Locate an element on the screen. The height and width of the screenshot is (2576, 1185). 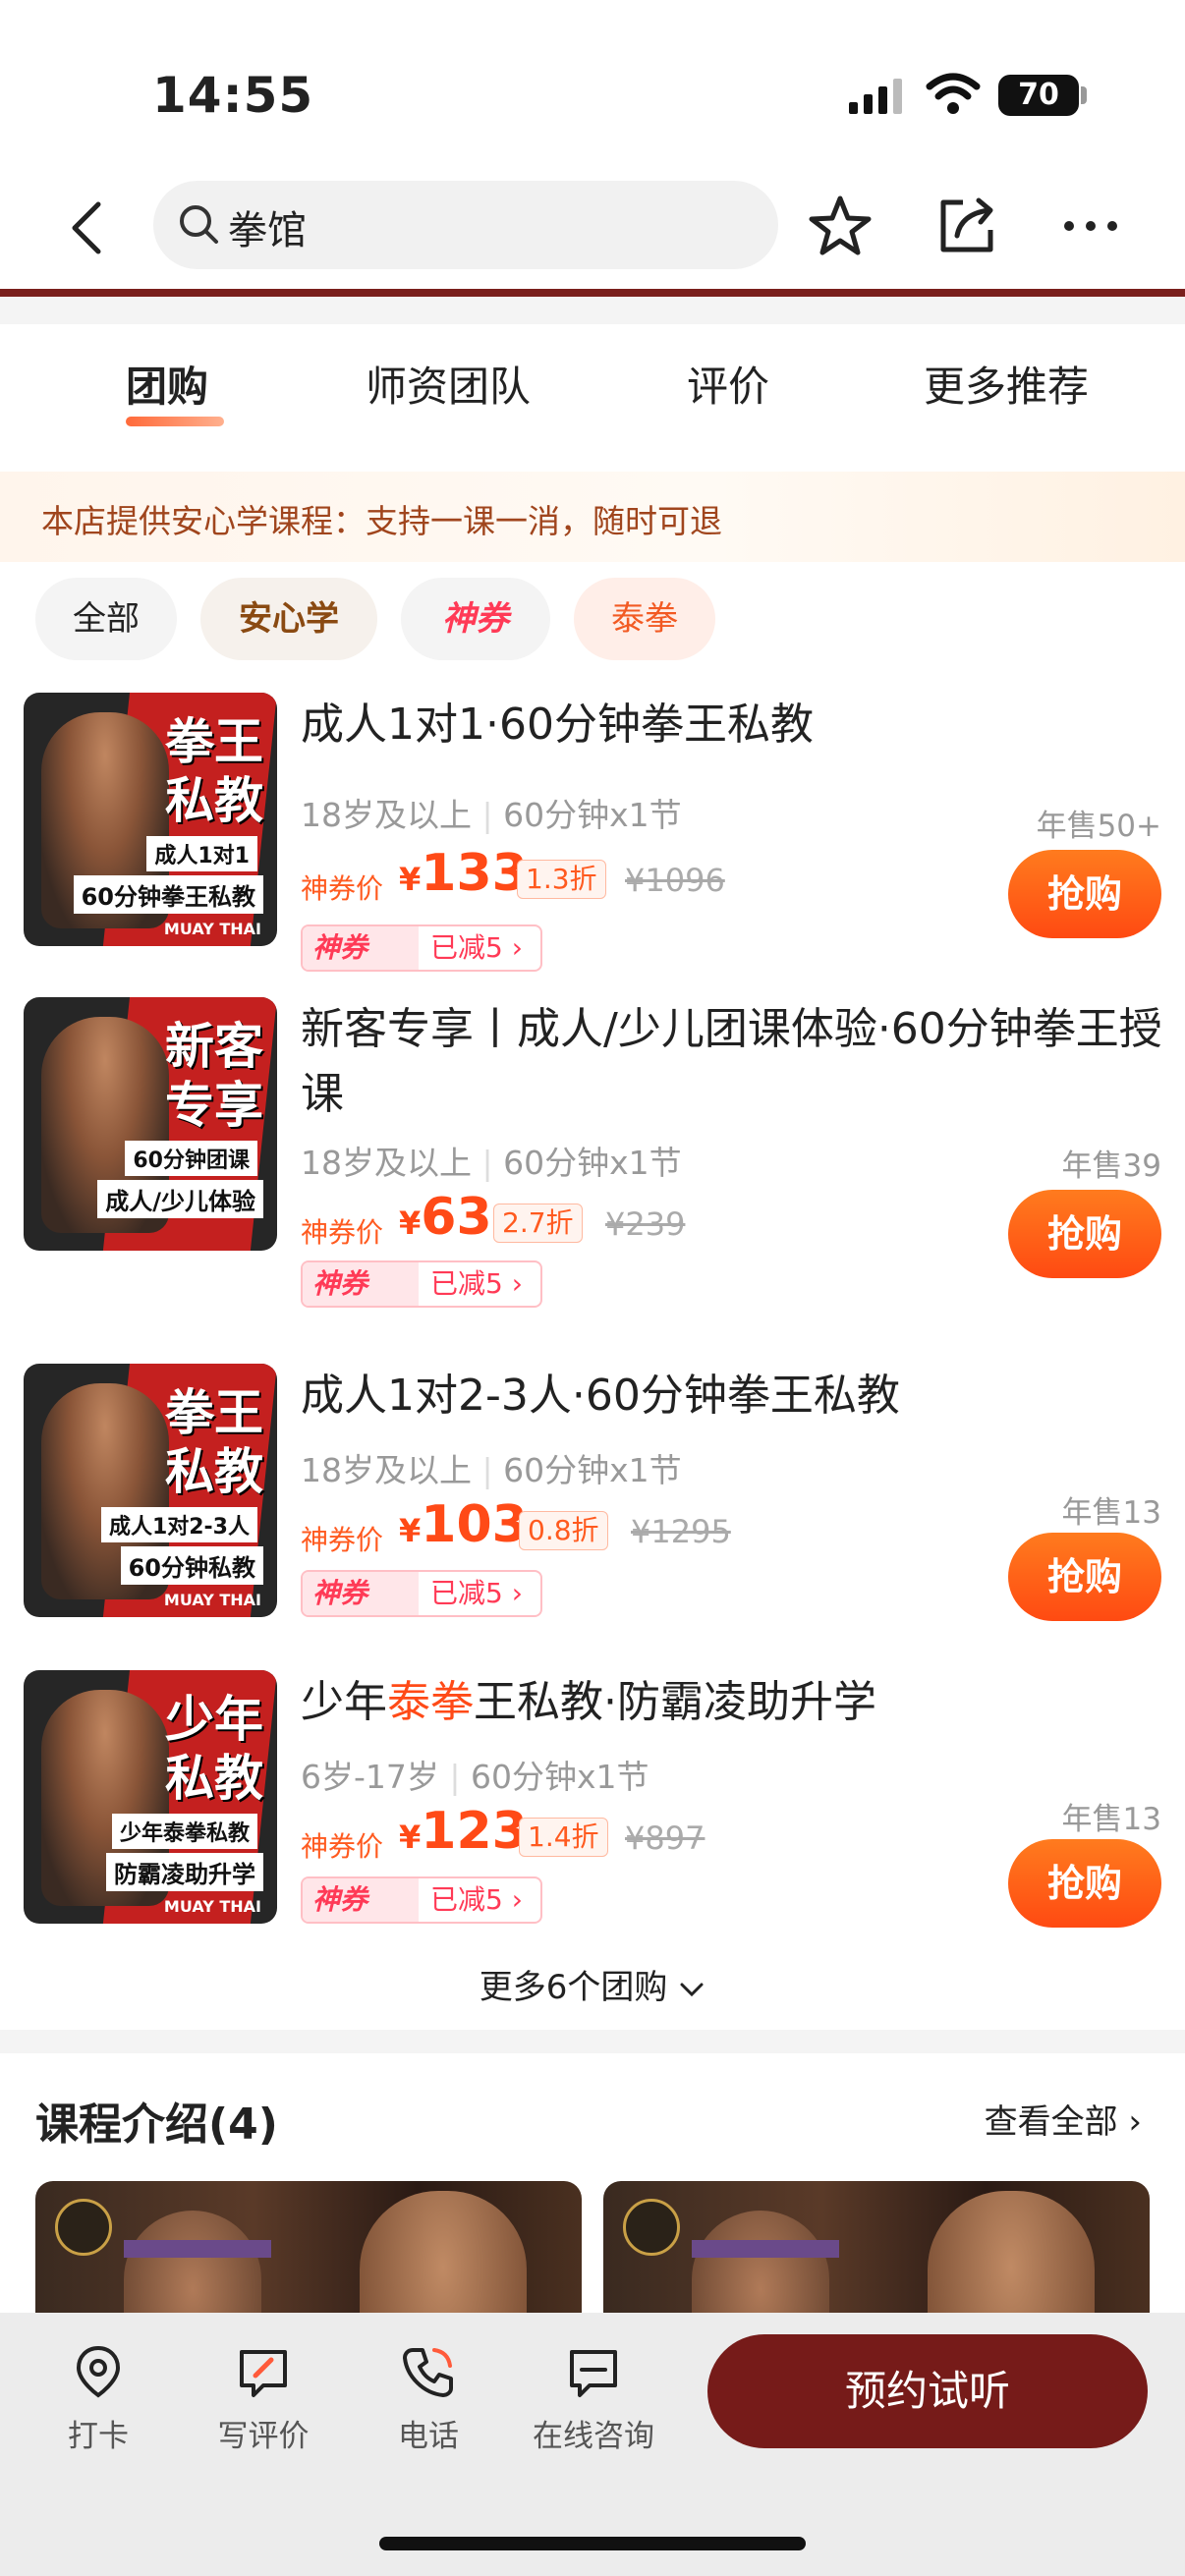
thumb-label: 60分钟私教 is located at coordinates (192, 1565).